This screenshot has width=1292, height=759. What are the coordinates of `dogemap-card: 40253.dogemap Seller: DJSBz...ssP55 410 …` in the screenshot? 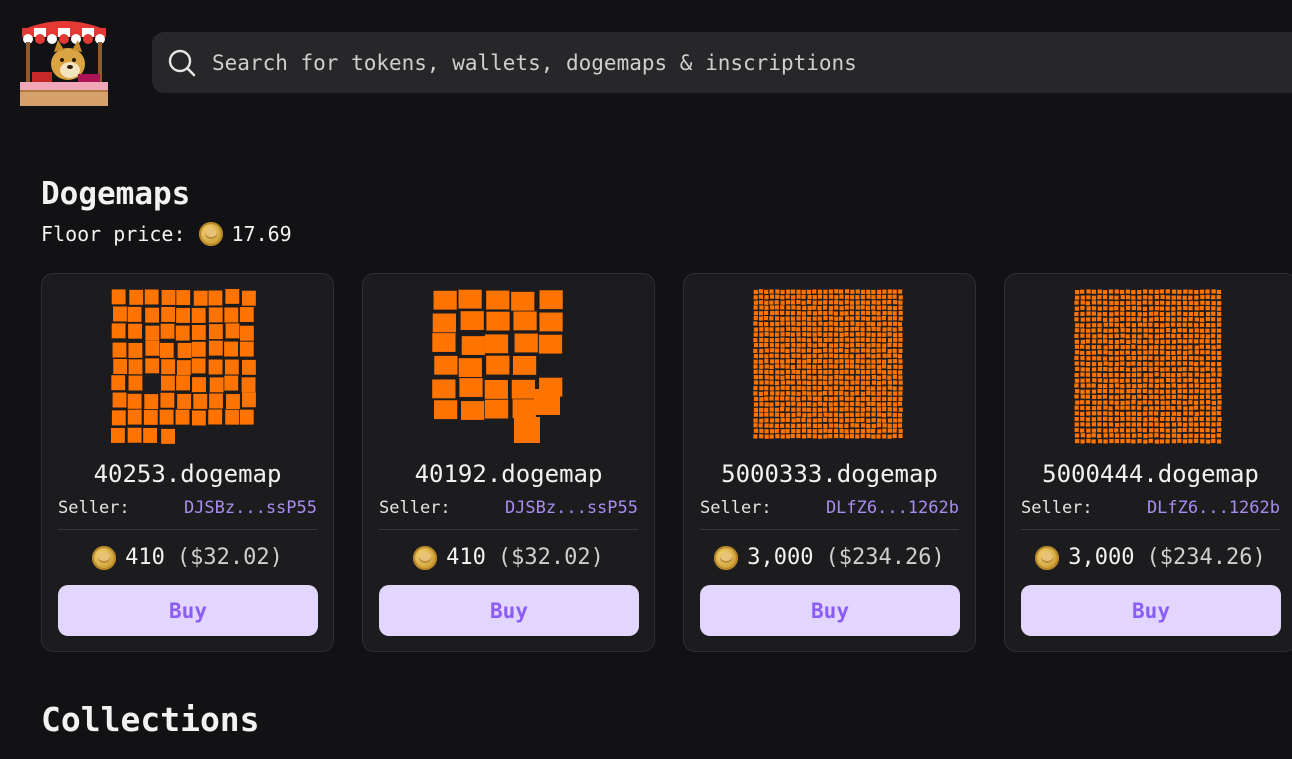 It's located at (187, 462).